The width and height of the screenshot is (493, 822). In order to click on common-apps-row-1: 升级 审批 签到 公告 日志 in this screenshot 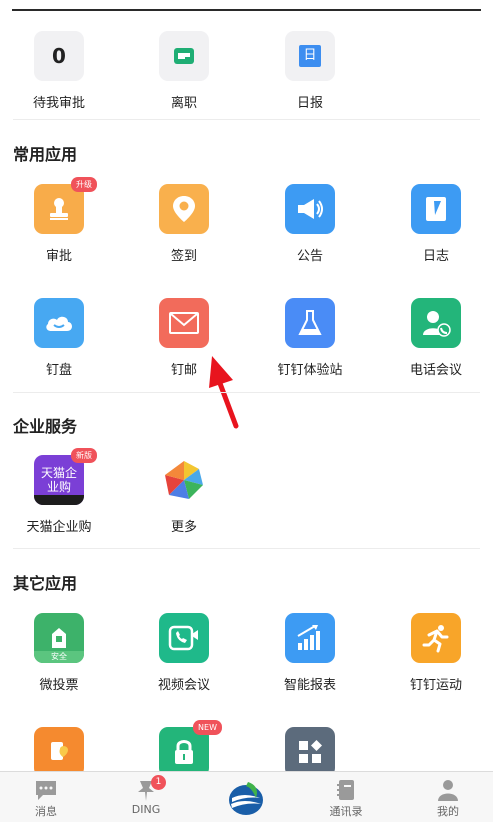, I will do `click(246, 225)`.